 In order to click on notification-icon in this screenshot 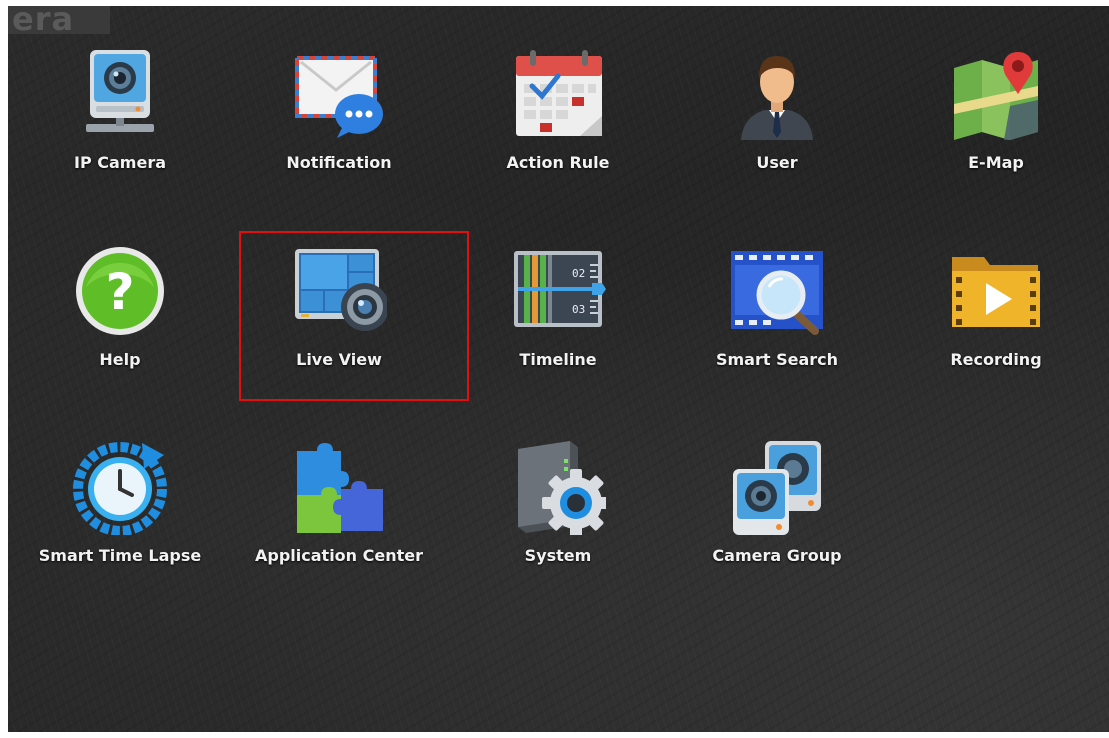, I will do `click(339, 94)`.